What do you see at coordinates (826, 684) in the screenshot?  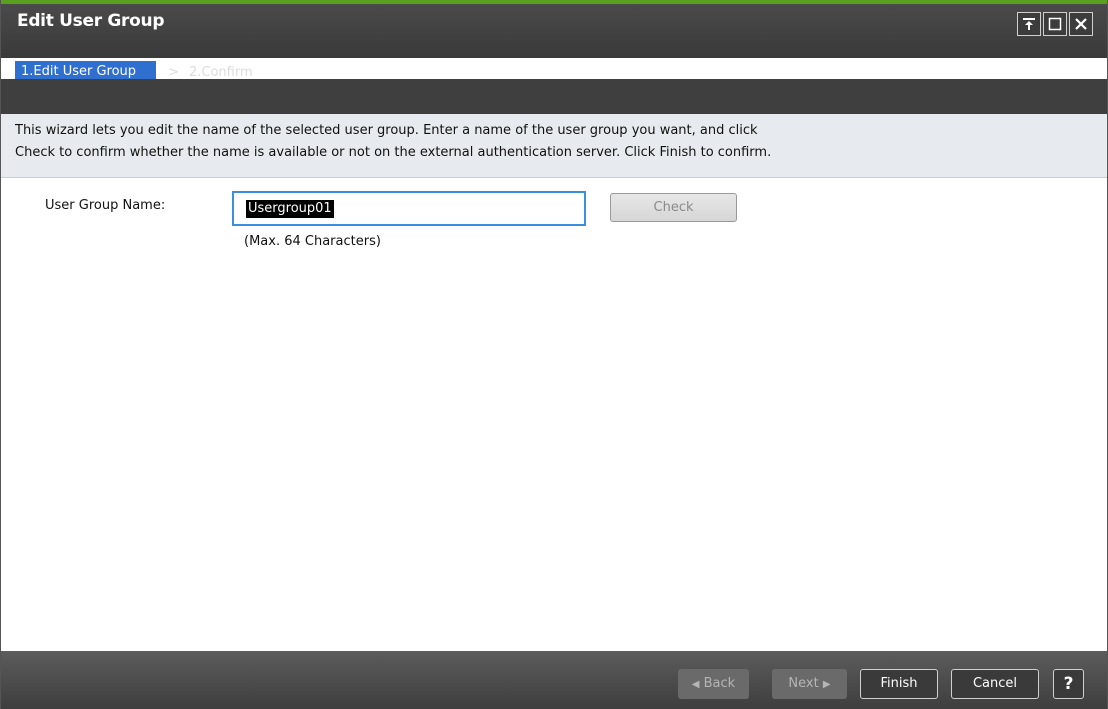 I see `next-arrow-icon: ▶` at bounding box center [826, 684].